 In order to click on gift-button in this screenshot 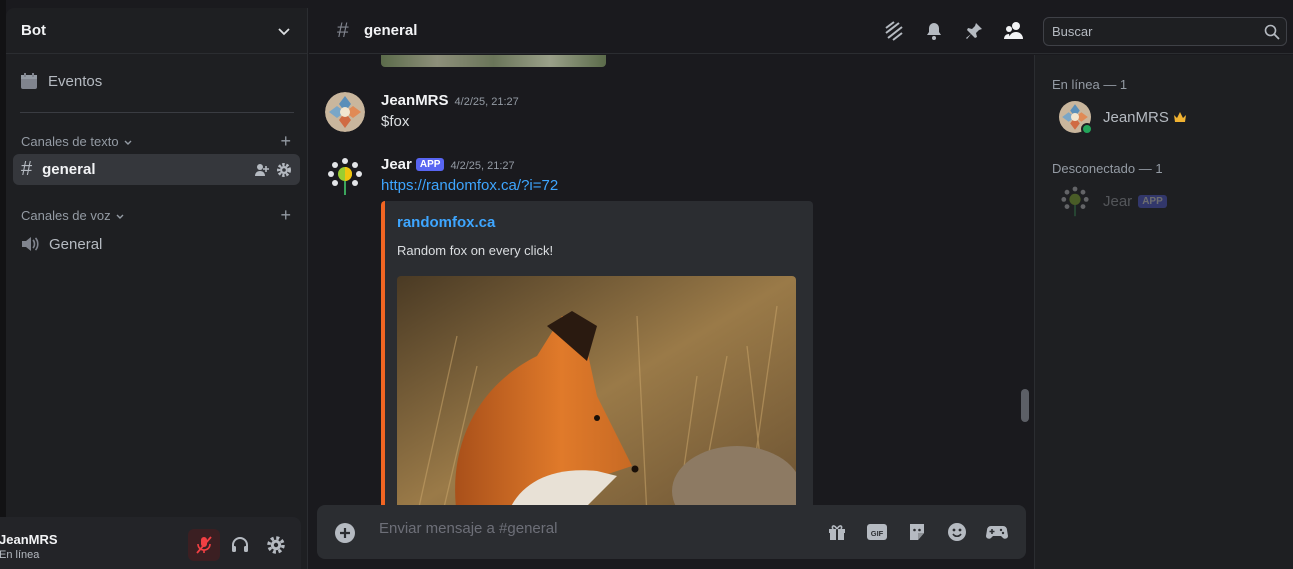, I will do `click(837, 532)`.